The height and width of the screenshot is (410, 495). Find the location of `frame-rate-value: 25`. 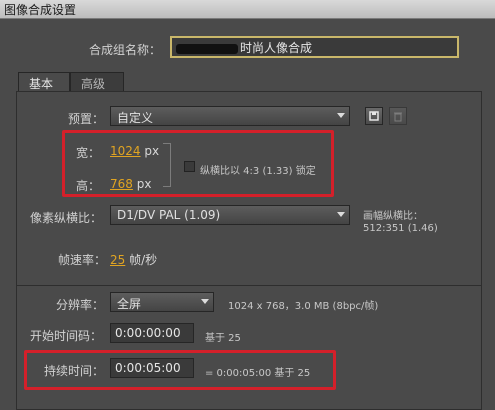

frame-rate-value: 25 is located at coordinates (117, 260).